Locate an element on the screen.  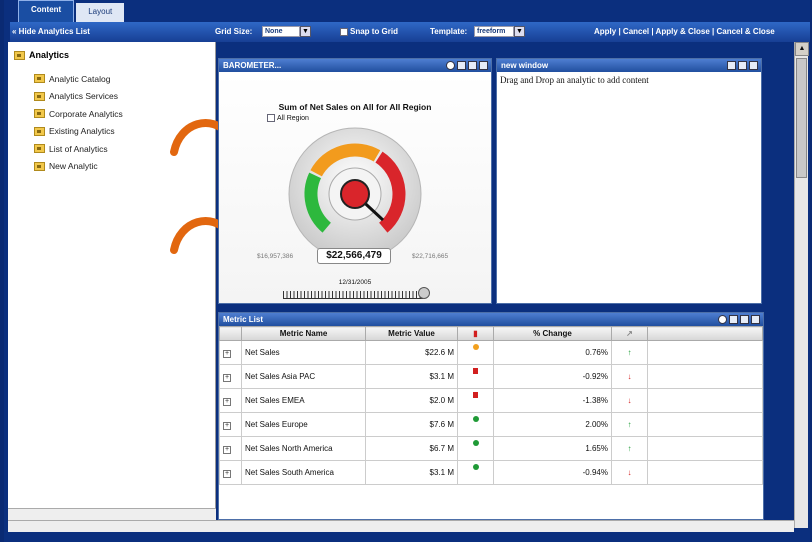
spacer-cell is located at coordinates (705, 400).